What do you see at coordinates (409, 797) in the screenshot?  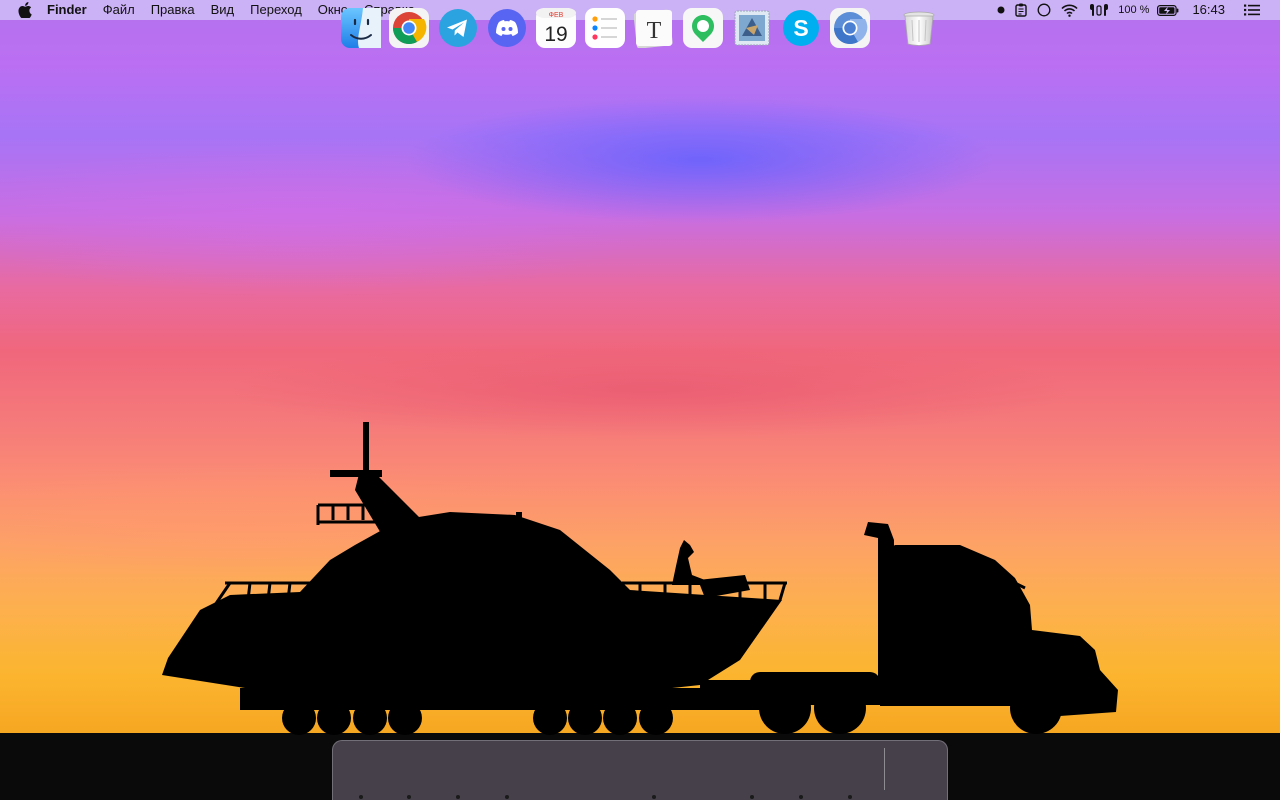 I see `dock-chrome-running-indicator` at bounding box center [409, 797].